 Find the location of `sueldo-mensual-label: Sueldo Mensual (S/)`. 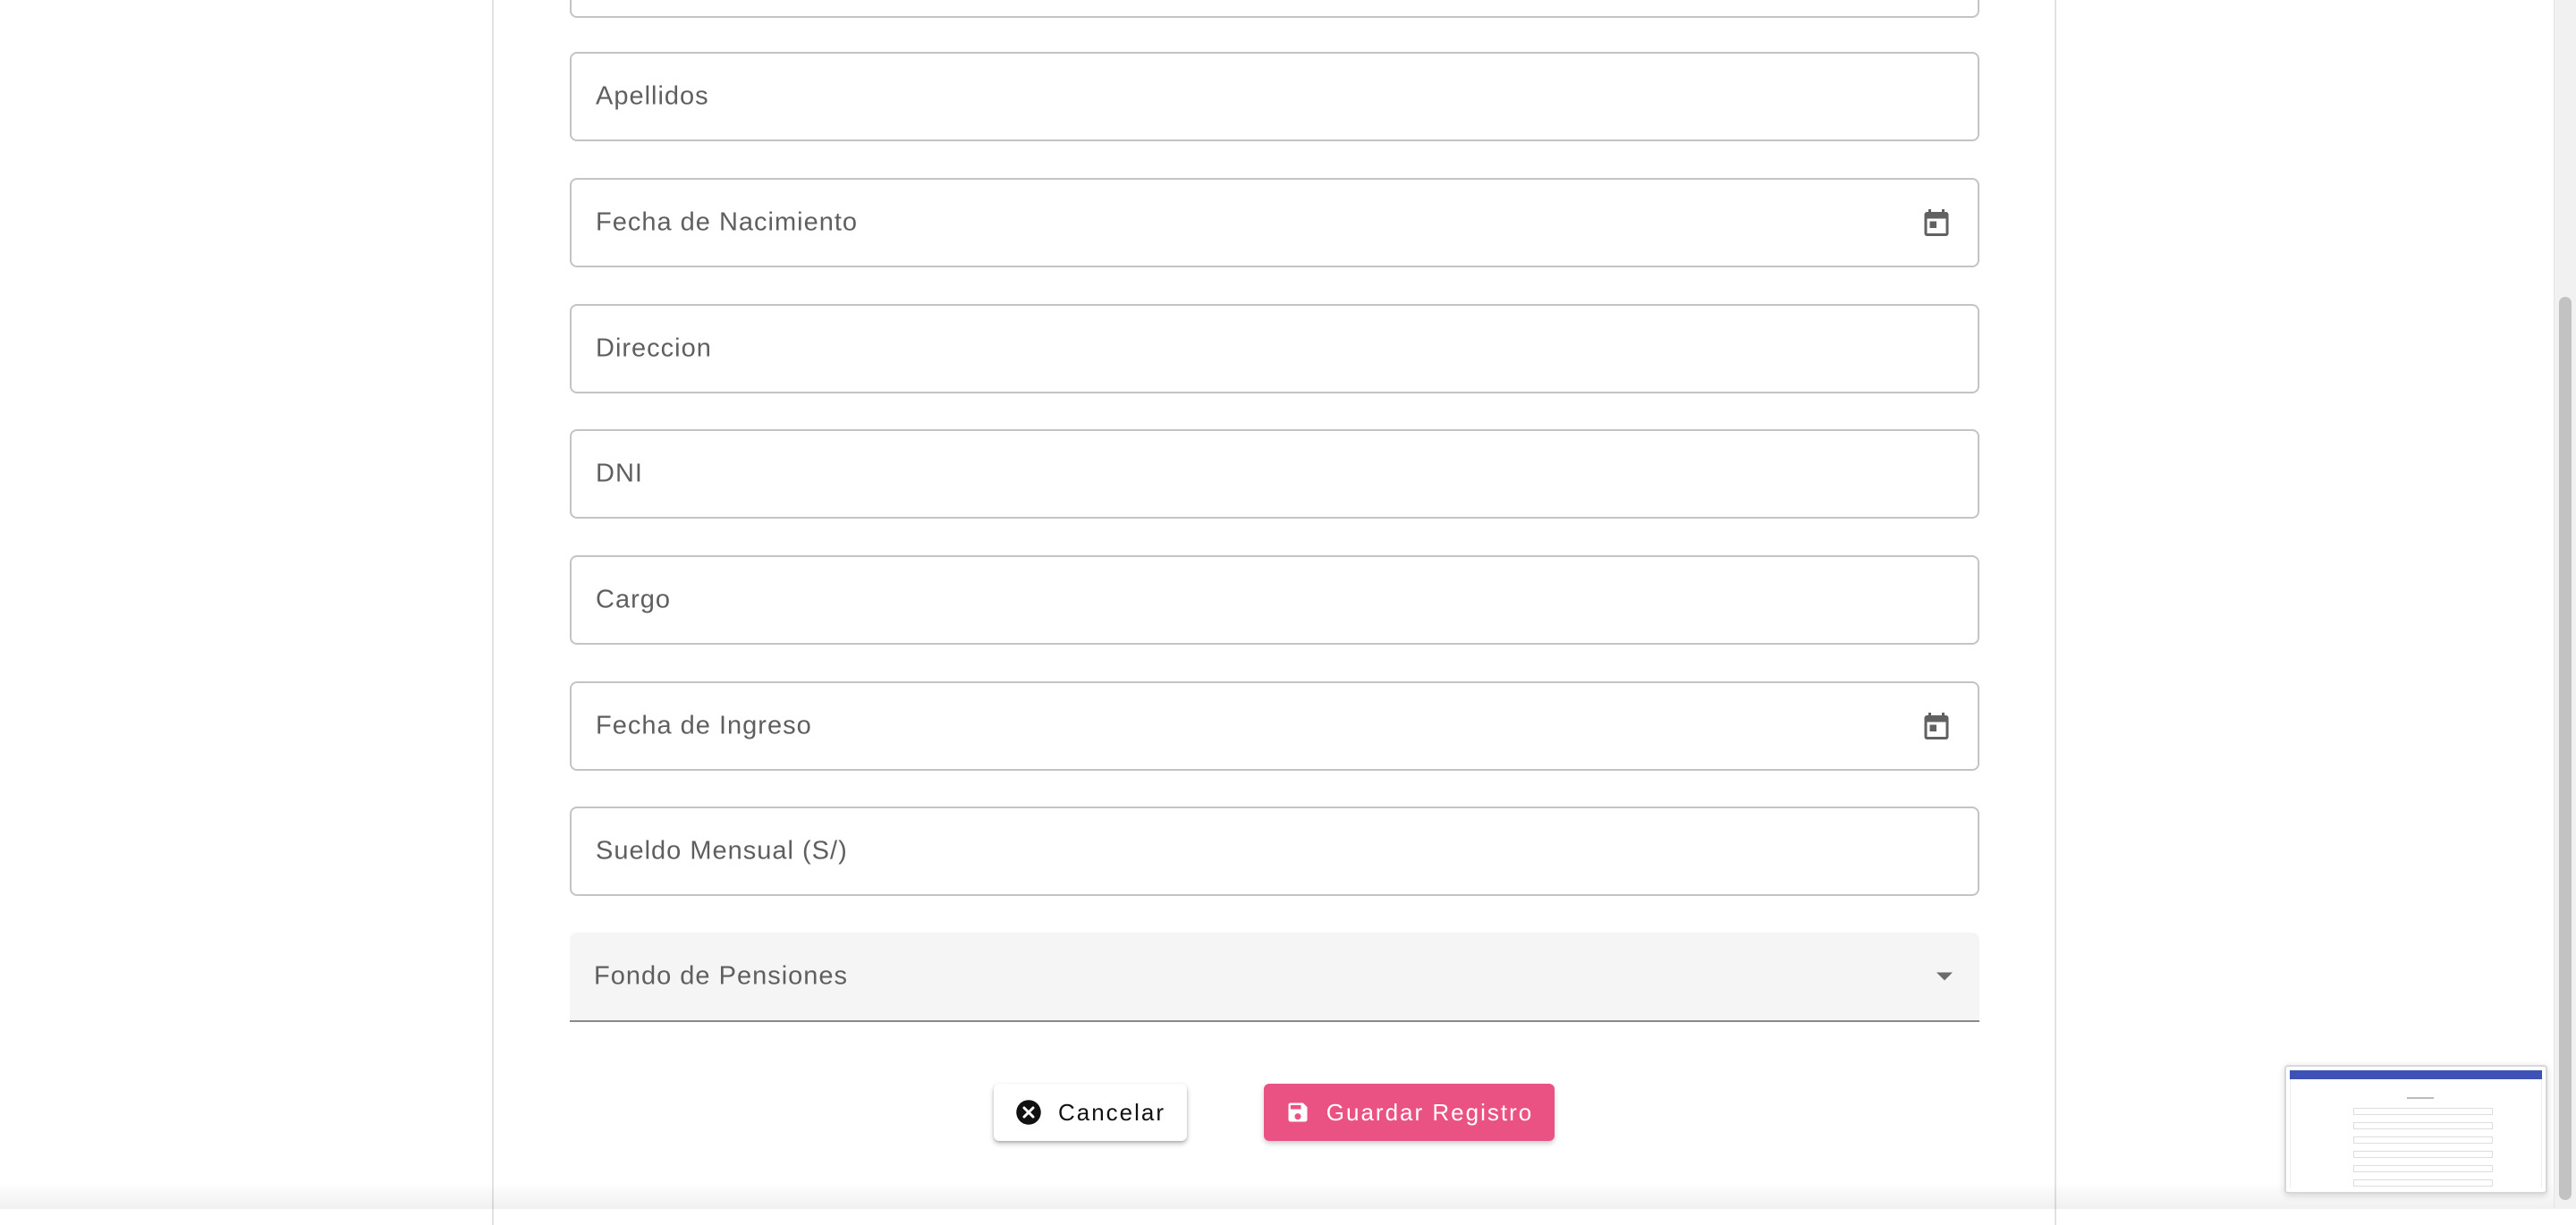

sueldo-mensual-label: Sueldo Mensual (S/) is located at coordinates (722, 851).